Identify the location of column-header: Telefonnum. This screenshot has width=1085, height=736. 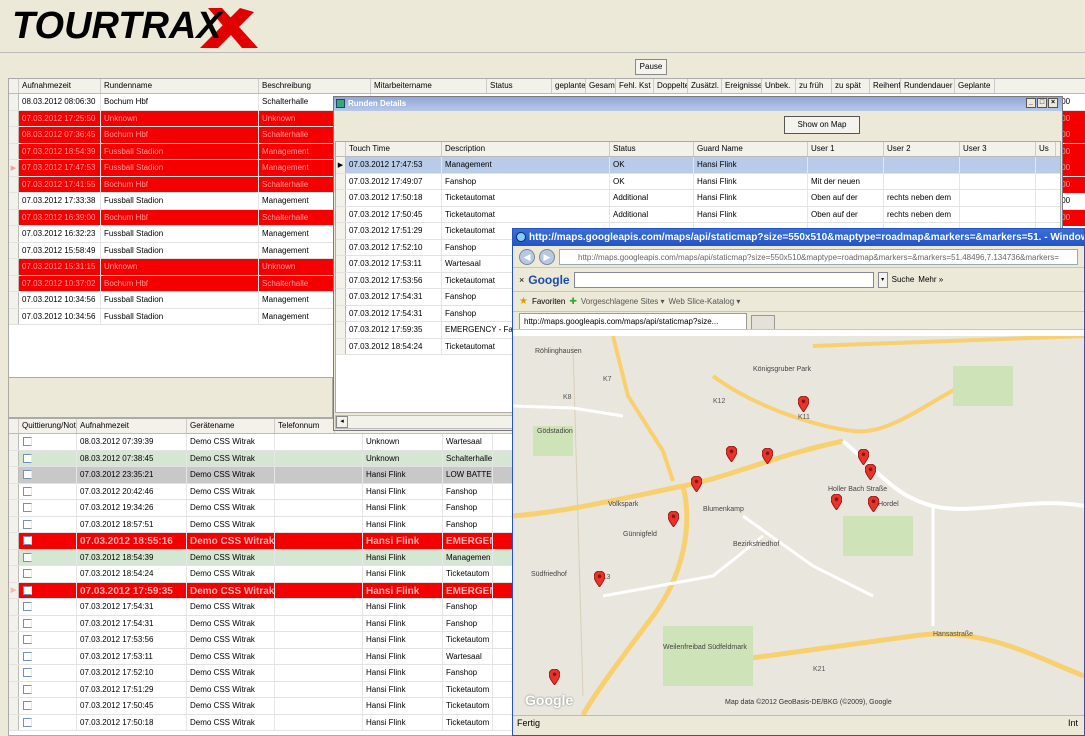
(305, 426).